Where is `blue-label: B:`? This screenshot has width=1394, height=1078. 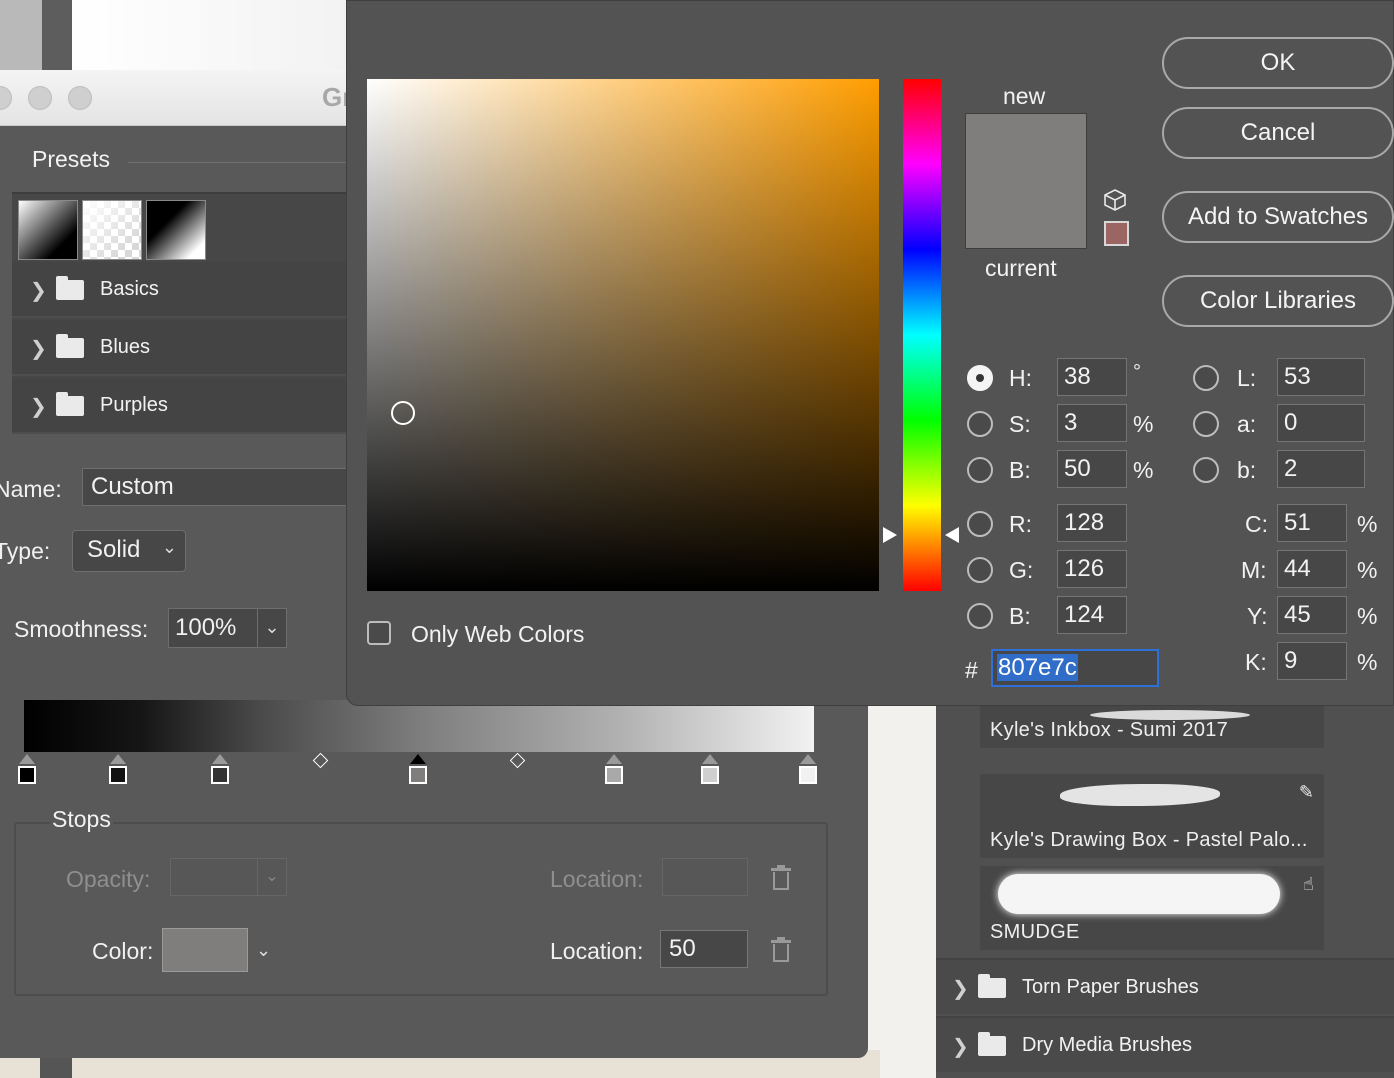 blue-label: B: is located at coordinates (1020, 616).